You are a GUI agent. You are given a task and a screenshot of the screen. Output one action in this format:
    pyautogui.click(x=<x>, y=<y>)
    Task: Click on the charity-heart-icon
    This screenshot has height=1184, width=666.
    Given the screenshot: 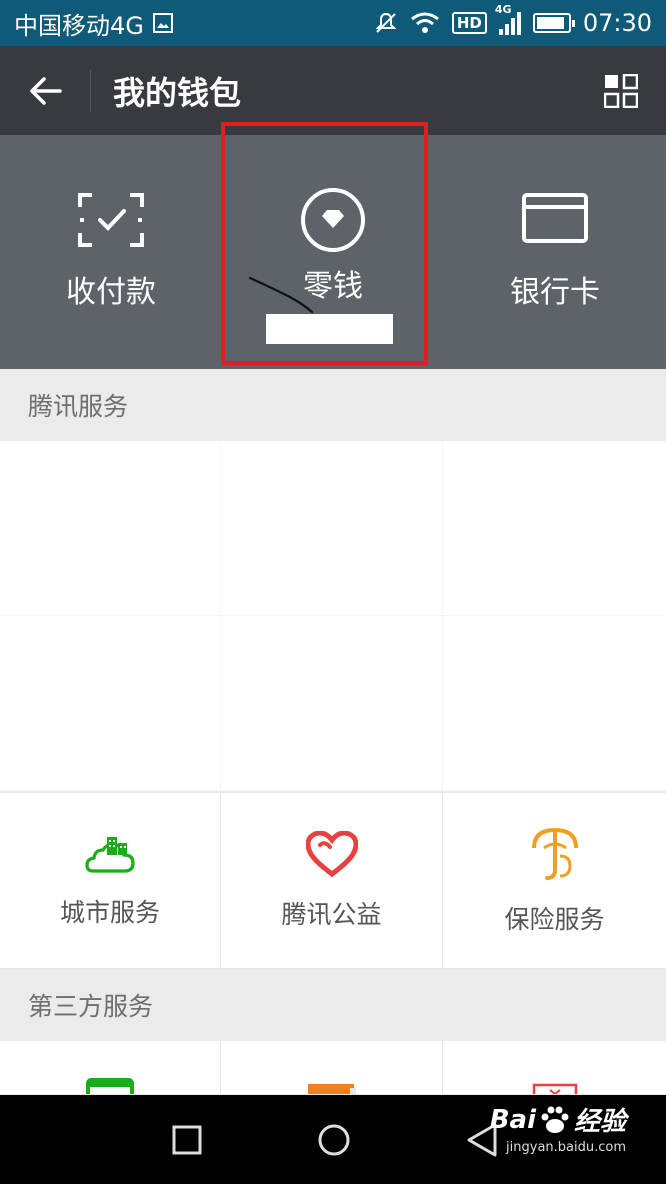 What is the action you would take?
    pyautogui.click(x=331, y=853)
    